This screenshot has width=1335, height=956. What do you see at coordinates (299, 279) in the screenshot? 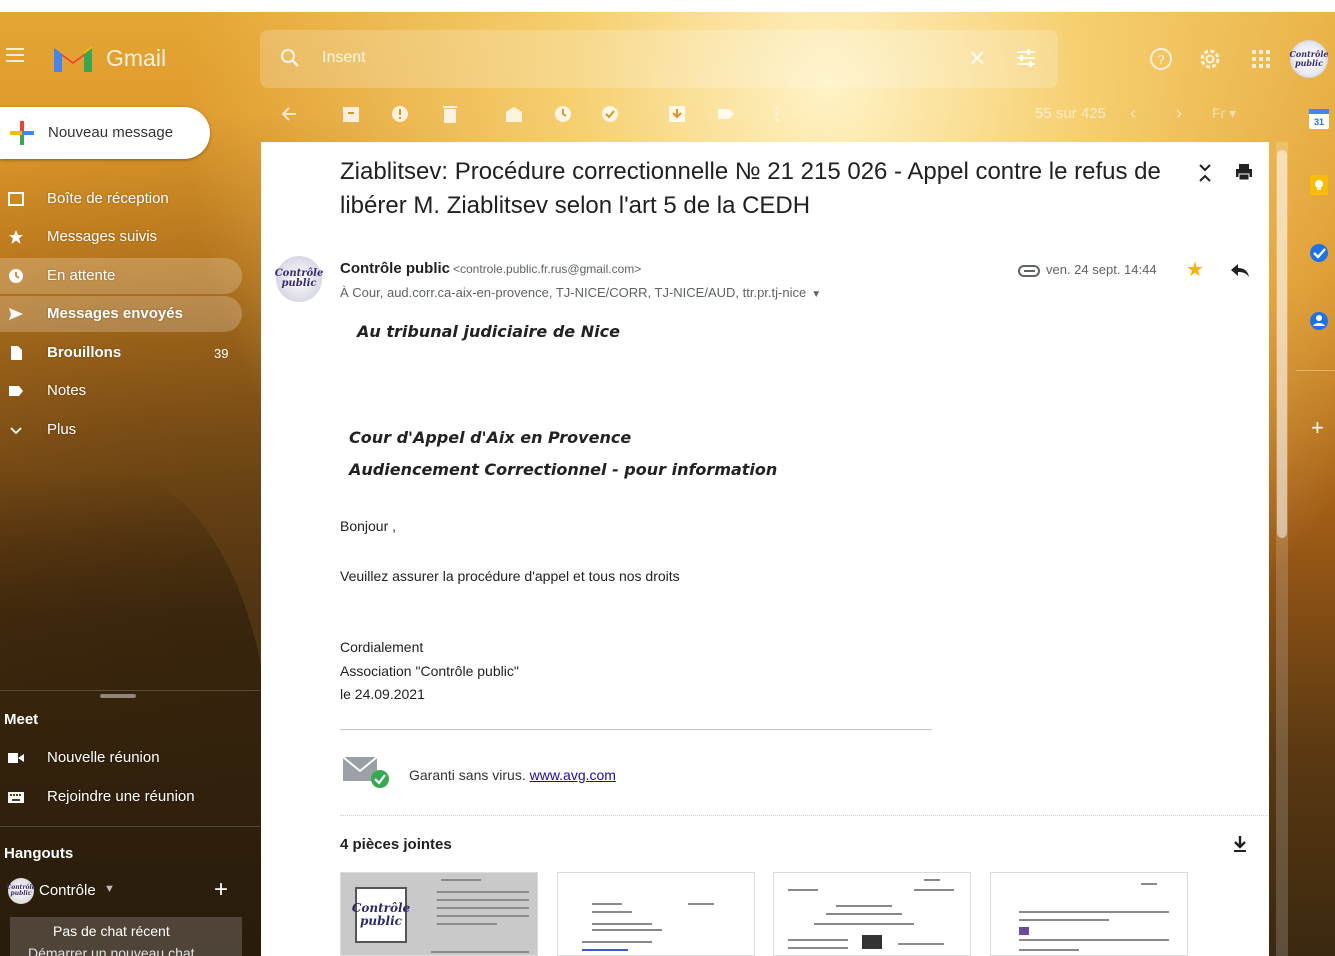
I see `sender-avatar: Contrôle public` at bounding box center [299, 279].